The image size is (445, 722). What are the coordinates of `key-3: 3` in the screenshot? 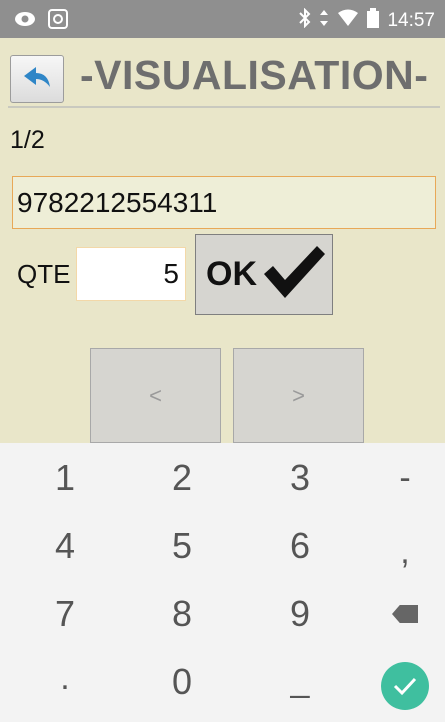 It's located at (300, 478).